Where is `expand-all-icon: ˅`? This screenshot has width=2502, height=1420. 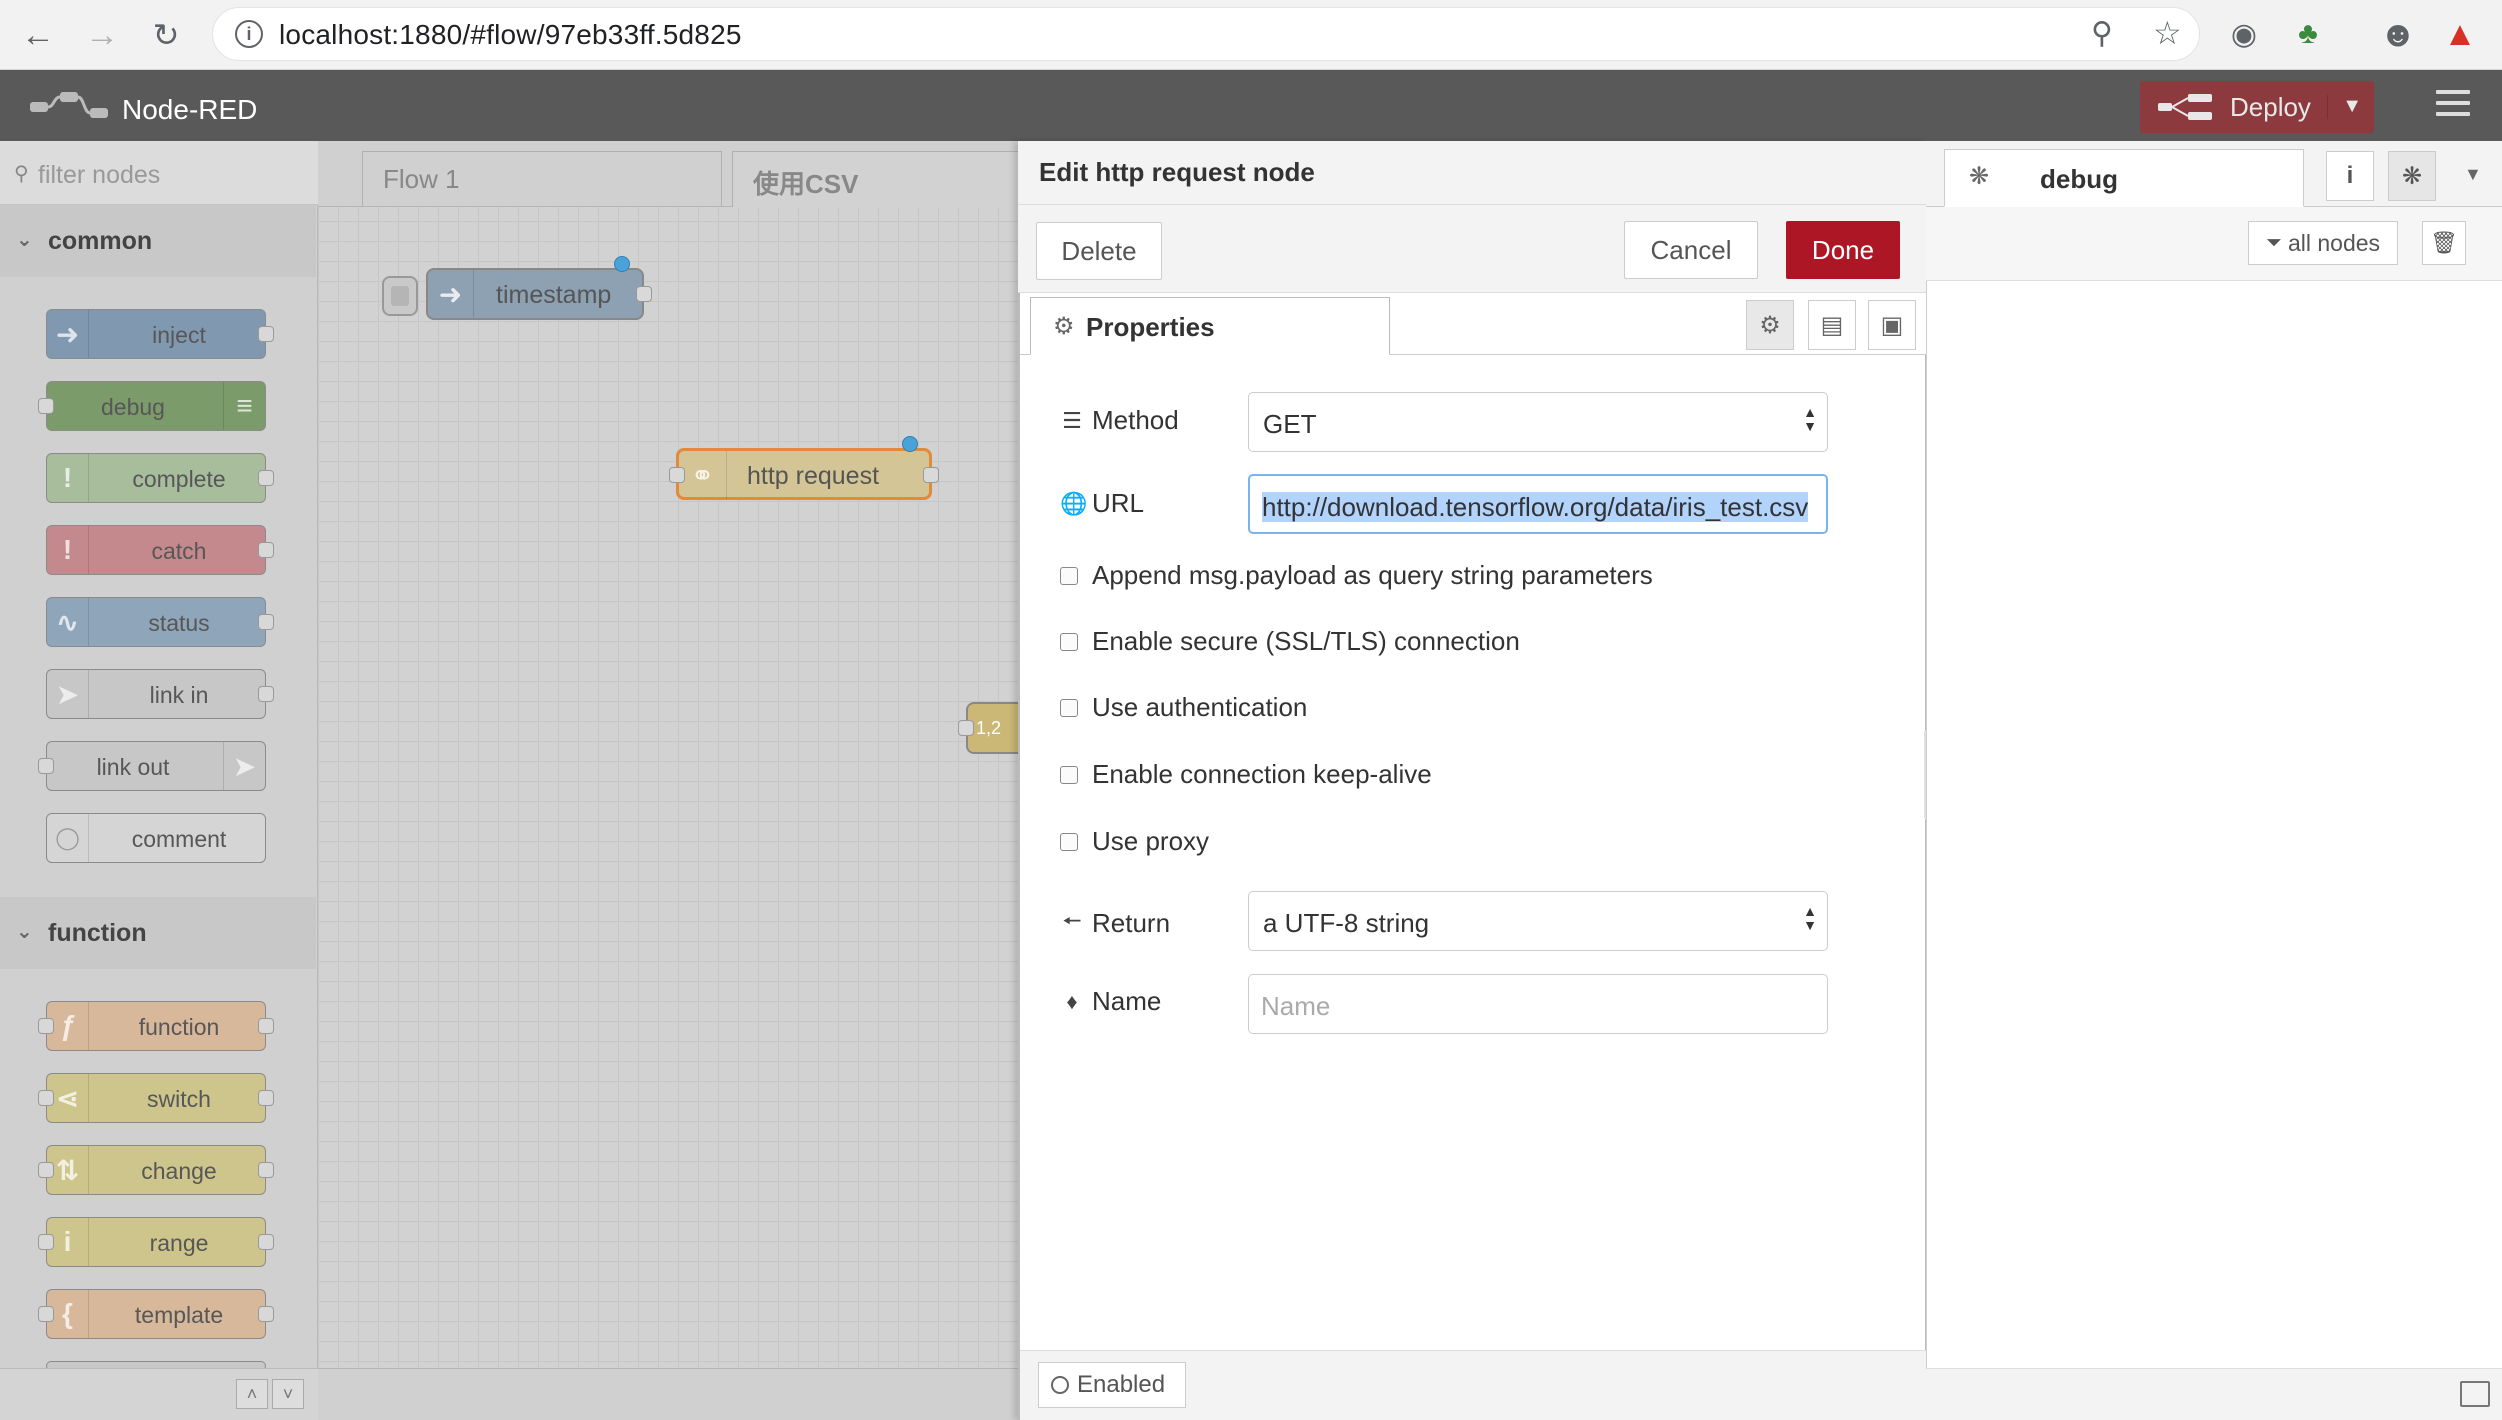 expand-all-icon: ˅ is located at coordinates (288, 1394).